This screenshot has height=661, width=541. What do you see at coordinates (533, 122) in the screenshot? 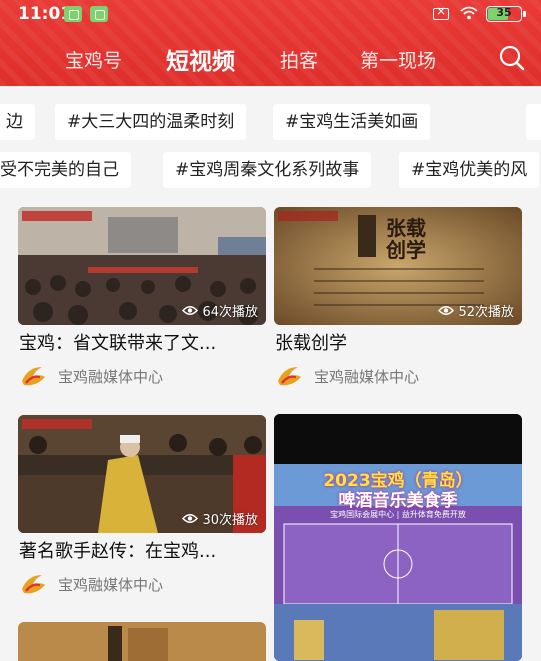
I see `topic-tag` at bounding box center [533, 122].